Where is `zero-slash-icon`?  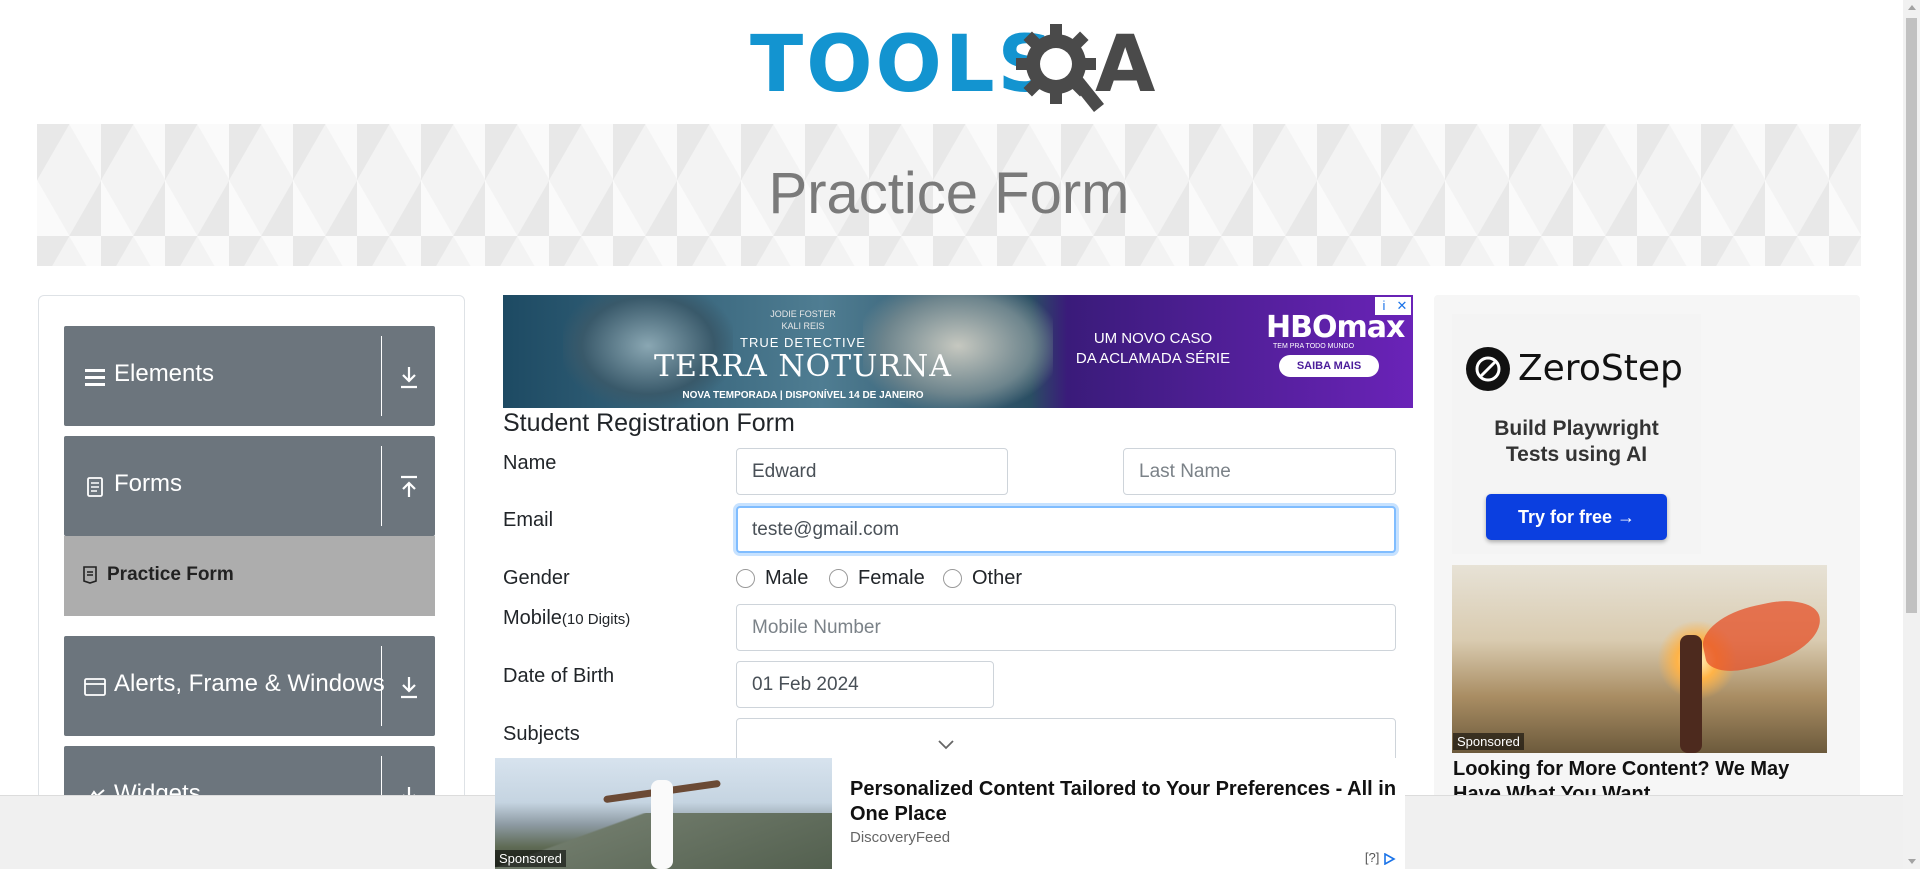 zero-slash-icon is located at coordinates (1488, 369).